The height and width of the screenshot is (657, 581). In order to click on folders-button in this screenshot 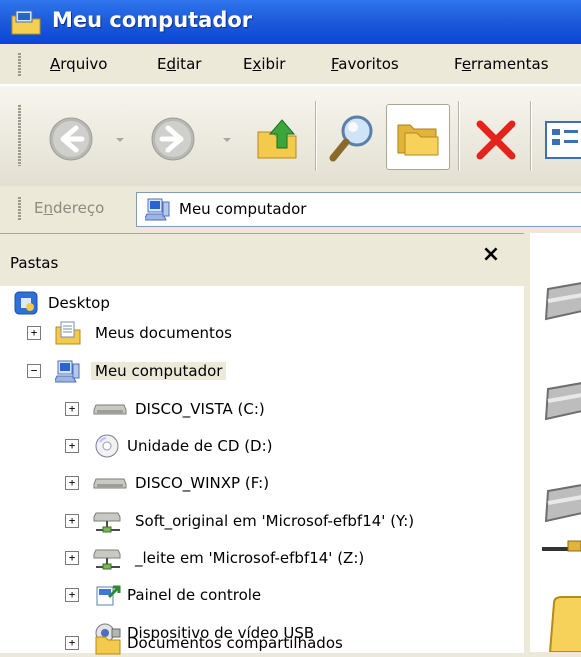, I will do `click(418, 137)`.